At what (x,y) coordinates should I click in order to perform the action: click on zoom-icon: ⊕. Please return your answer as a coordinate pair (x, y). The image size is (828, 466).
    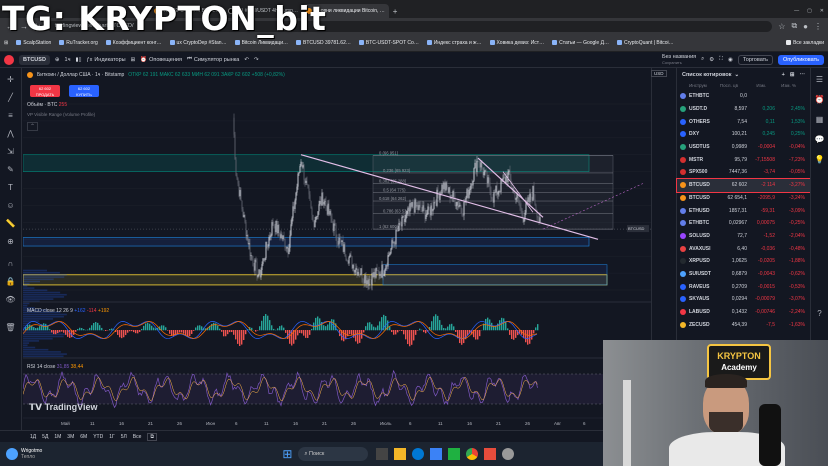
    Looking at the image, I should click on (10, 241).